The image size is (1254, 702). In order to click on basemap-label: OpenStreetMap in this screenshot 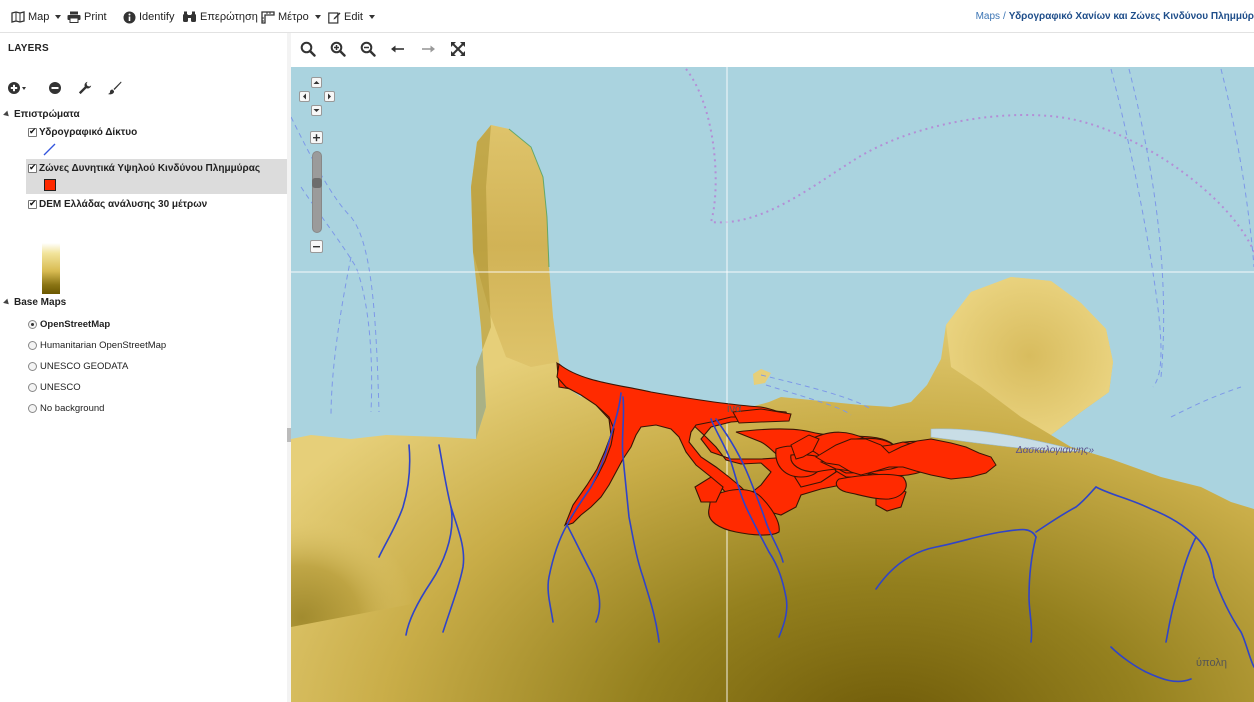, I will do `click(75, 324)`.